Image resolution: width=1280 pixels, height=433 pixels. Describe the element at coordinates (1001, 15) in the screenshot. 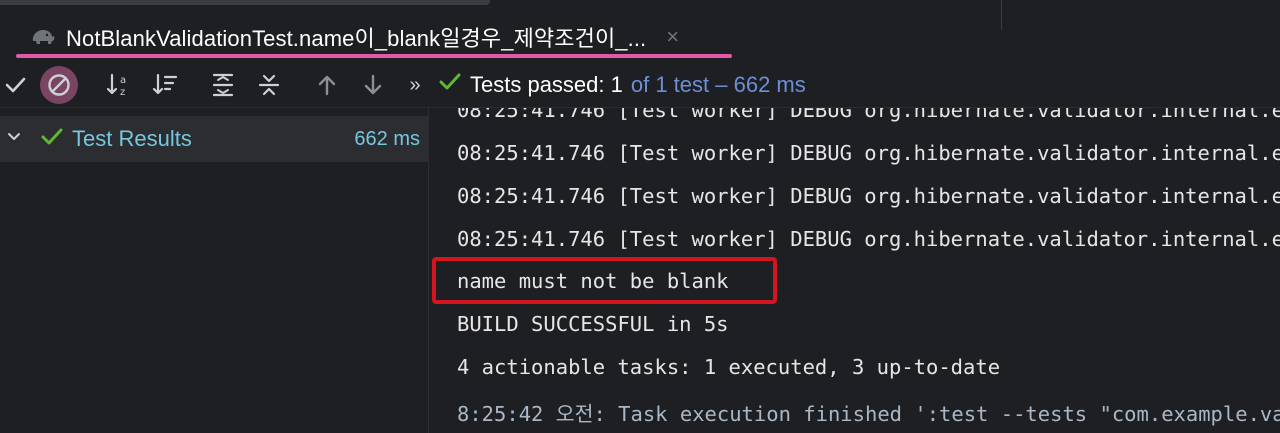

I see `tab-bar-divider` at that location.